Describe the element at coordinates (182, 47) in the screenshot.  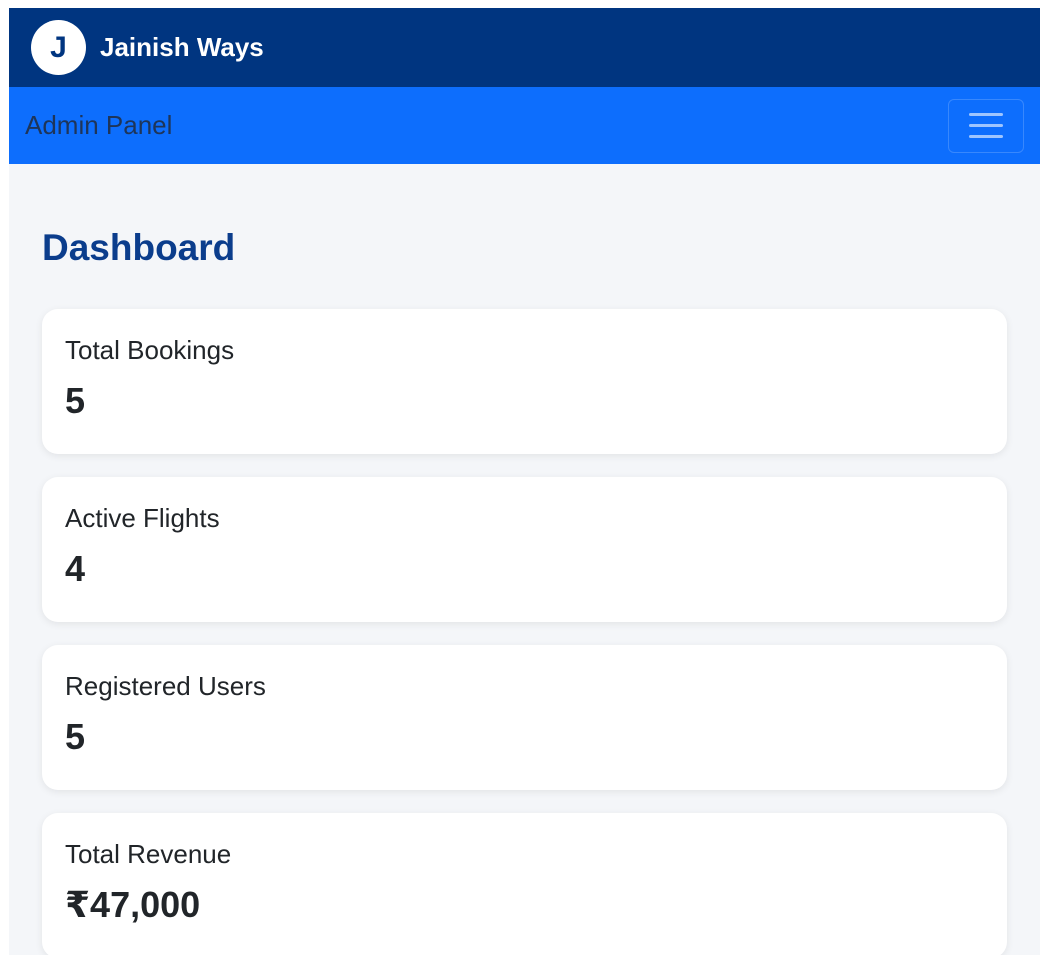
I see `brand-name: Jainish Ways` at that location.